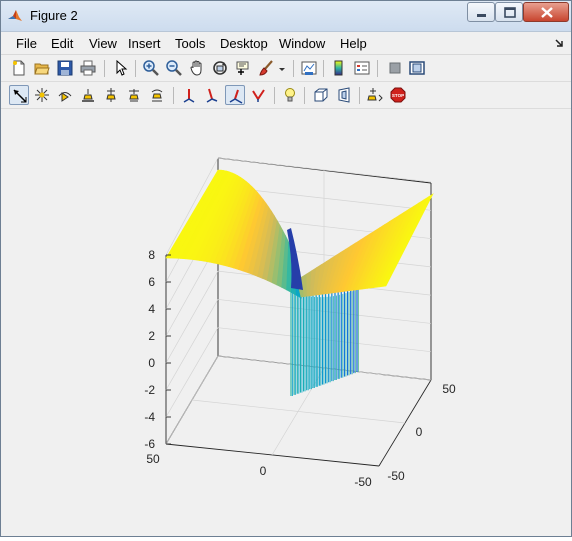 This screenshot has width=572, height=541. Describe the element at coordinates (111, 95) in the screenshot. I see `pan-tilt-camera-button` at that location.